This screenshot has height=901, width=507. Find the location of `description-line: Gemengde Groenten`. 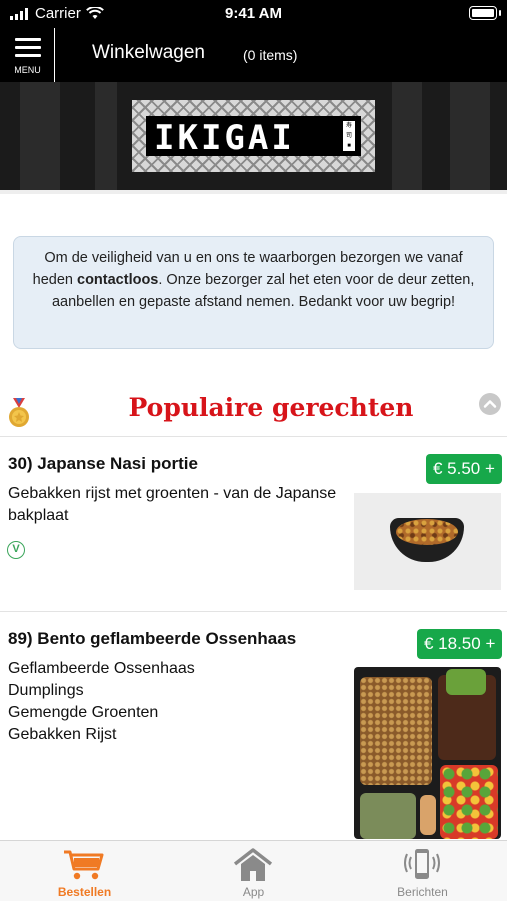

description-line: Gemengde Groenten is located at coordinates (83, 712).